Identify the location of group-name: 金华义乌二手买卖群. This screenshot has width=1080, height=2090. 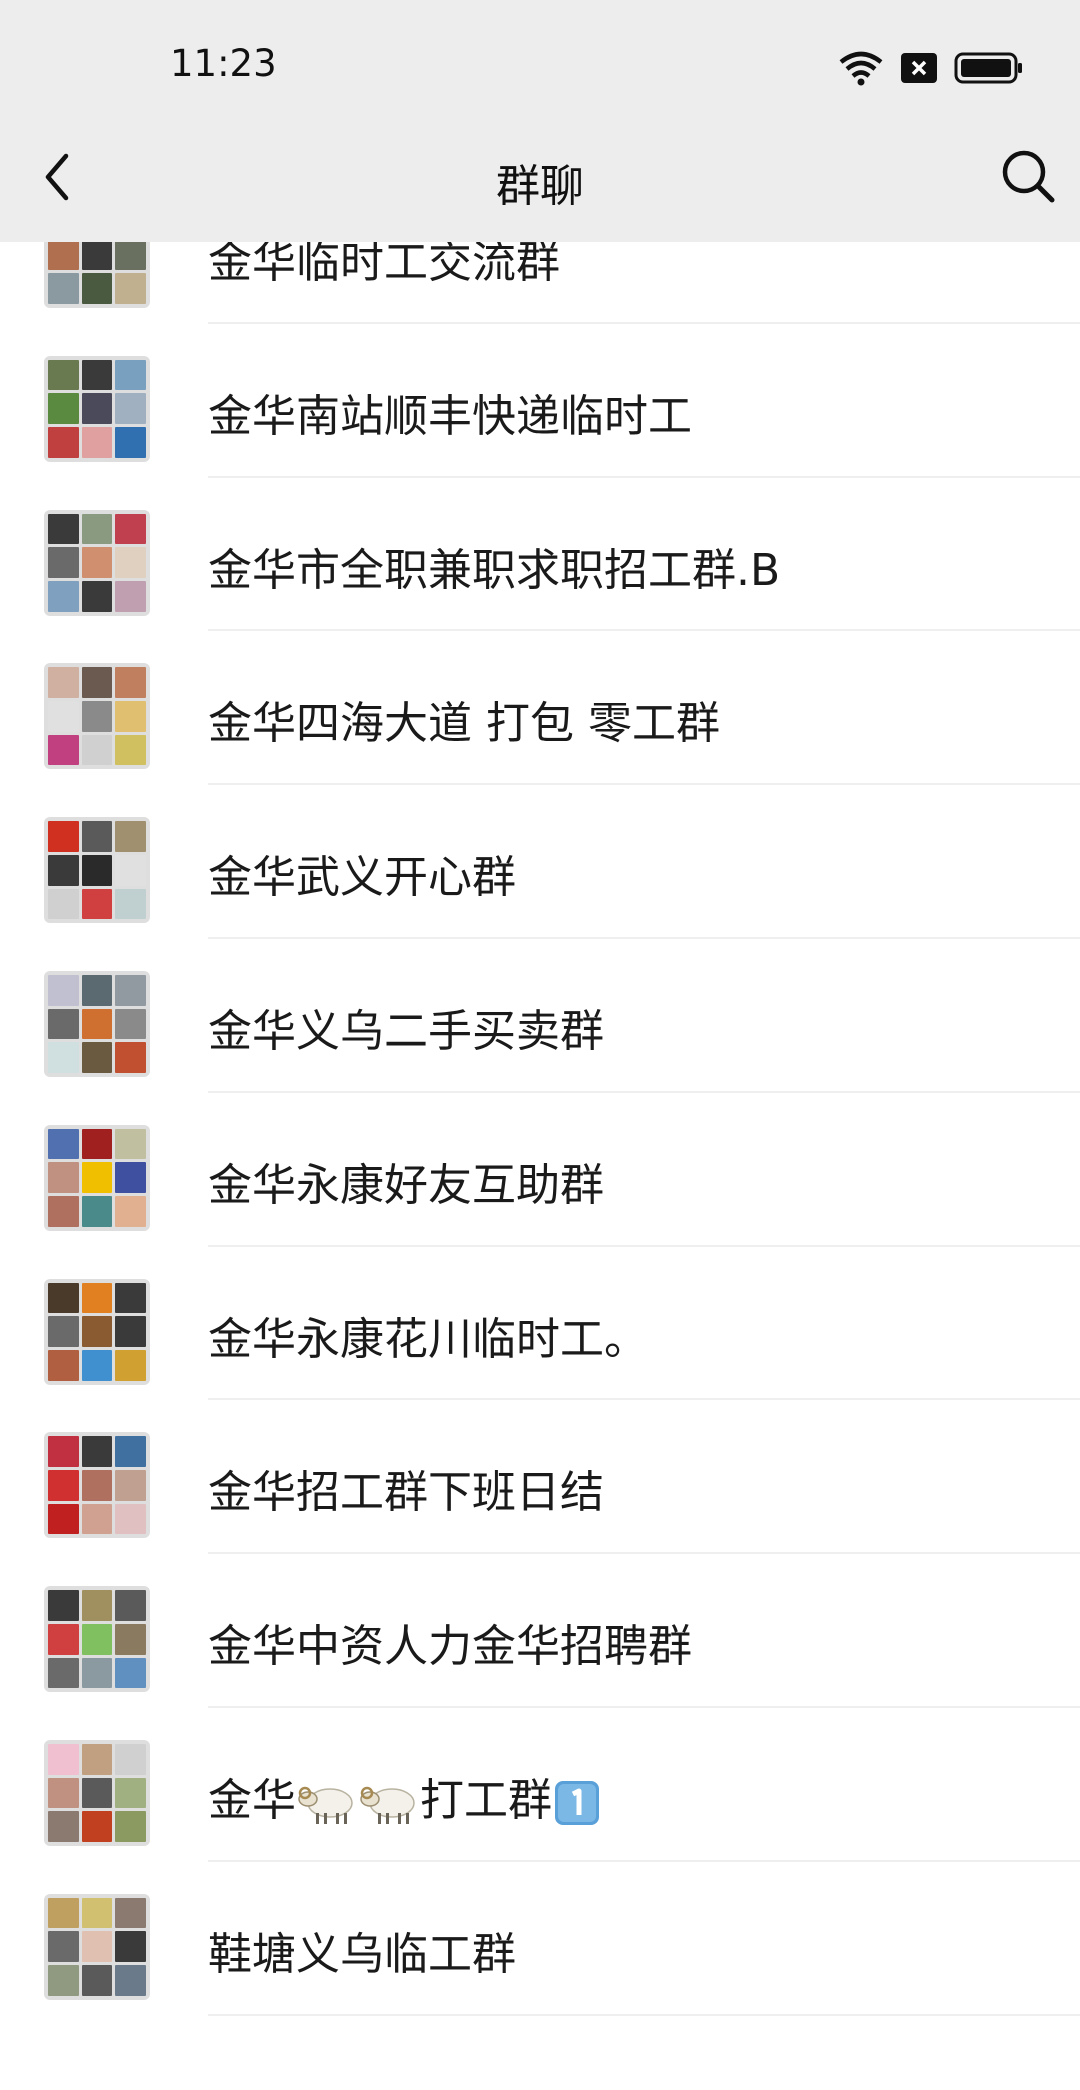
(406, 1027).